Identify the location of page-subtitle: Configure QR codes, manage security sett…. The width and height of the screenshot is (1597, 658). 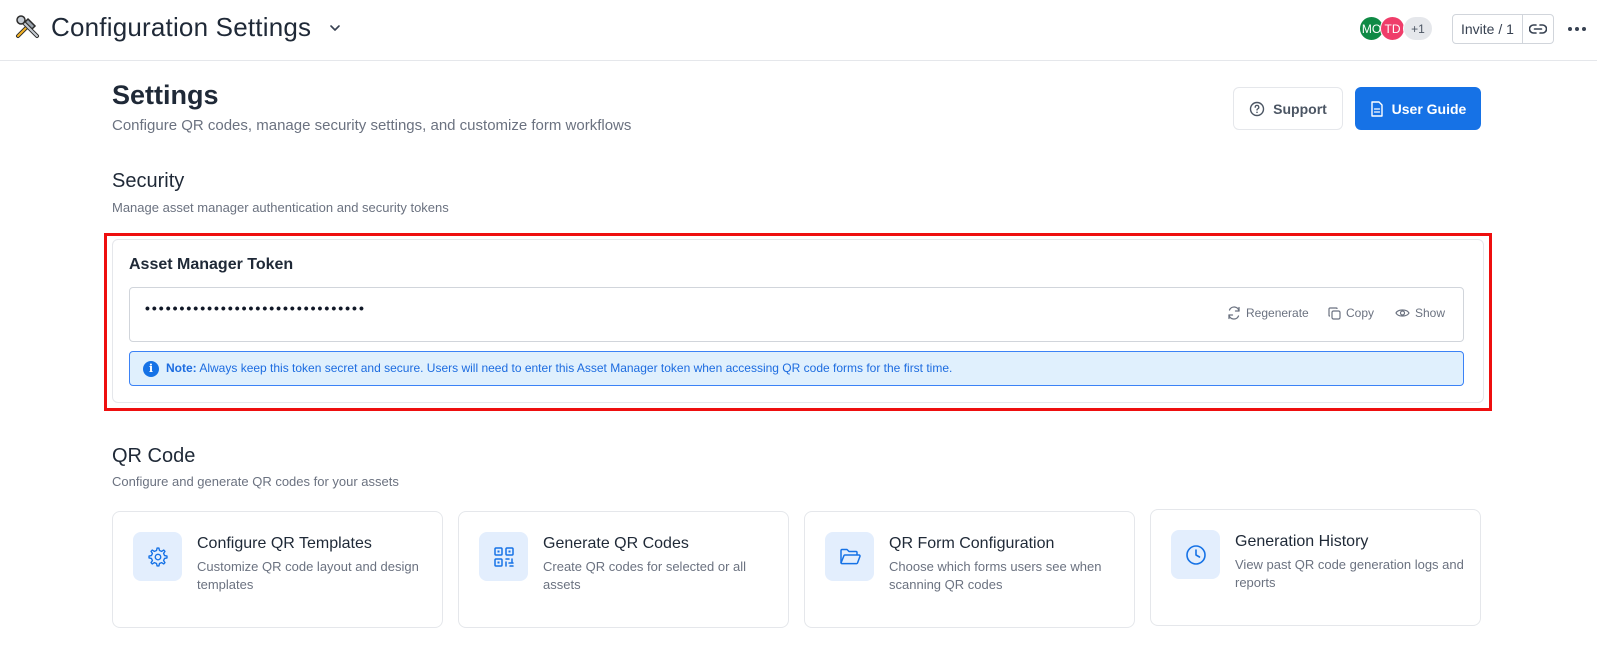
(372, 125).